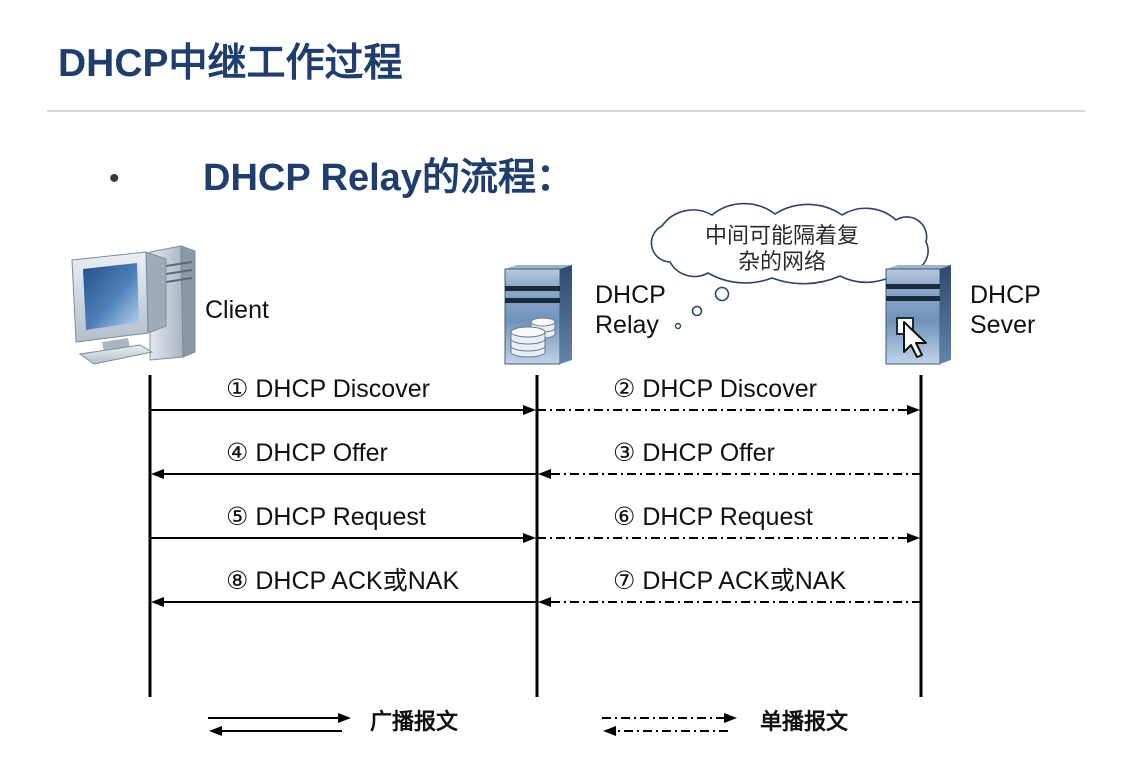 The height and width of the screenshot is (775, 1129). Describe the element at coordinates (414, 721) in the screenshot. I see `legend-label: 广播报文` at that location.